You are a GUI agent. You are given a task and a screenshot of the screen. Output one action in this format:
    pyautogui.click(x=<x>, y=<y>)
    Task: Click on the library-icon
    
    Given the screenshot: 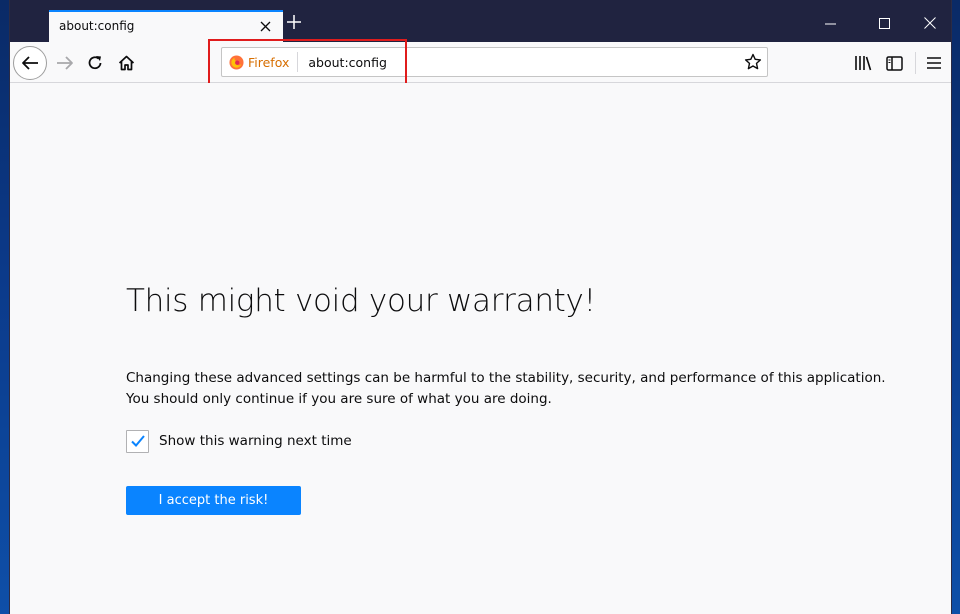 What is the action you would take?
    pyautogui.click(x=863, y=63)
    